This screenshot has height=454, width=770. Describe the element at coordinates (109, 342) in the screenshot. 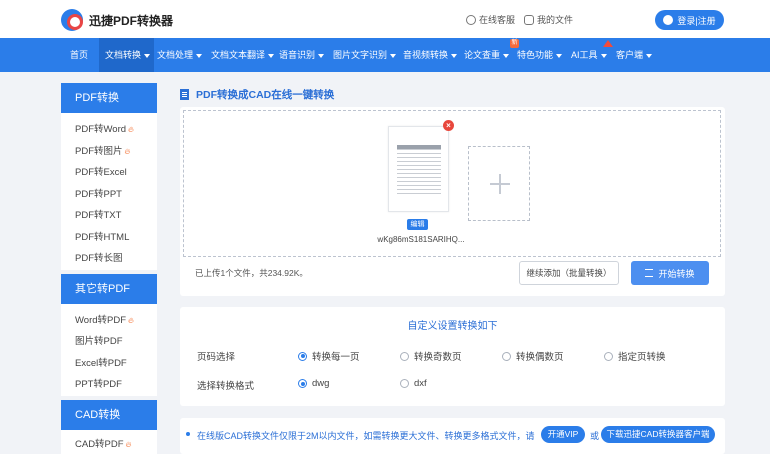

I see `sidebar-item-image-to-pdf: 图片转PDF` at that location.